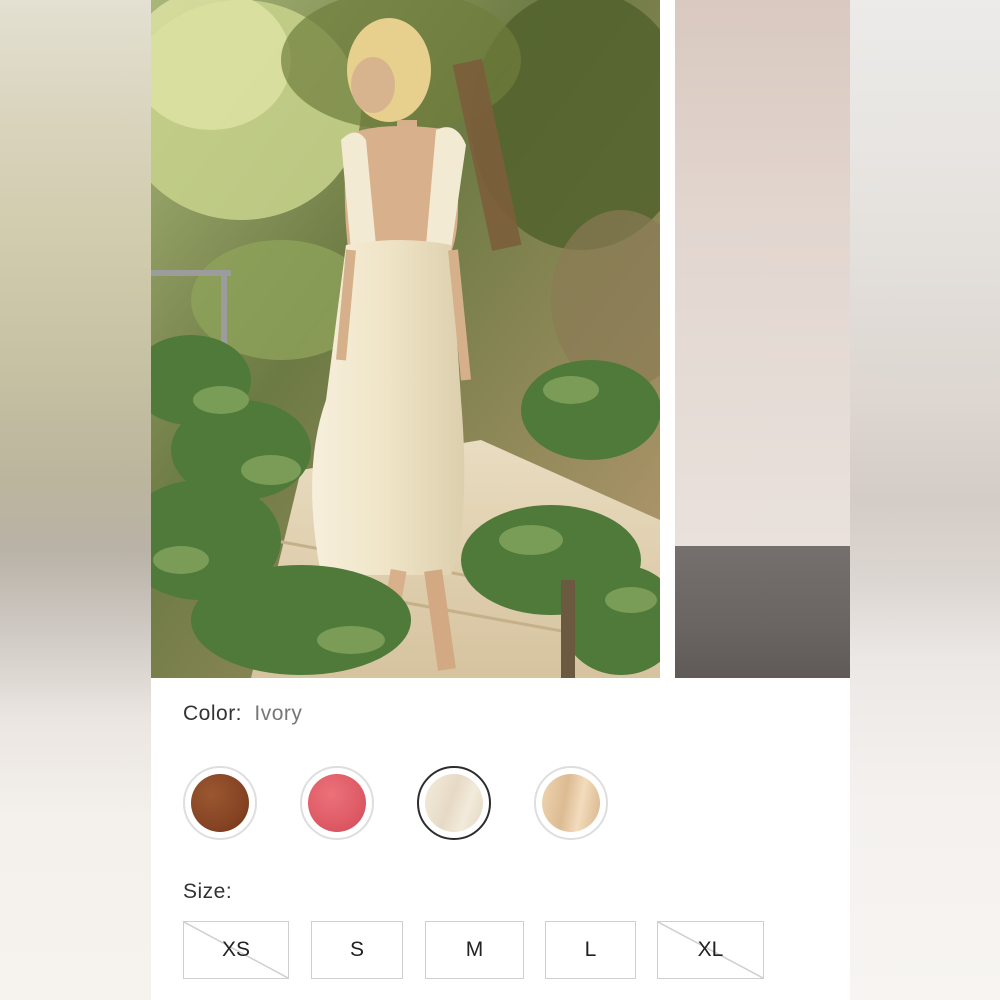 The height and width of the screenshot is (1000, 1000). What do you see at coordinates (762, 612) in the screenshot?
I see `floor-area` at bounding box center [762, 612].